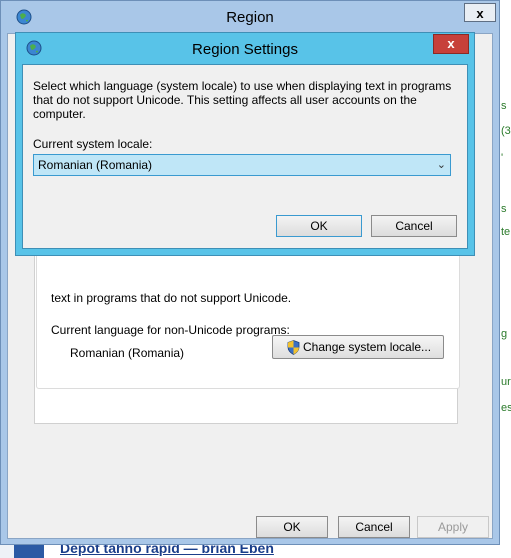  What do you see at coordinates (292, 527) in the screenshot?
I see `region-ok-button: OK` at bounding box center [292, 527].